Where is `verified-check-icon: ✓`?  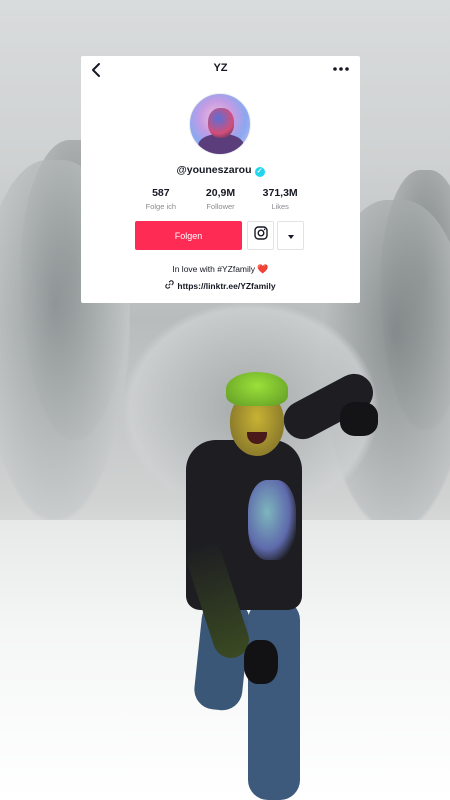 verified-check-icon: ✓ is located at coordinates (259, 172).